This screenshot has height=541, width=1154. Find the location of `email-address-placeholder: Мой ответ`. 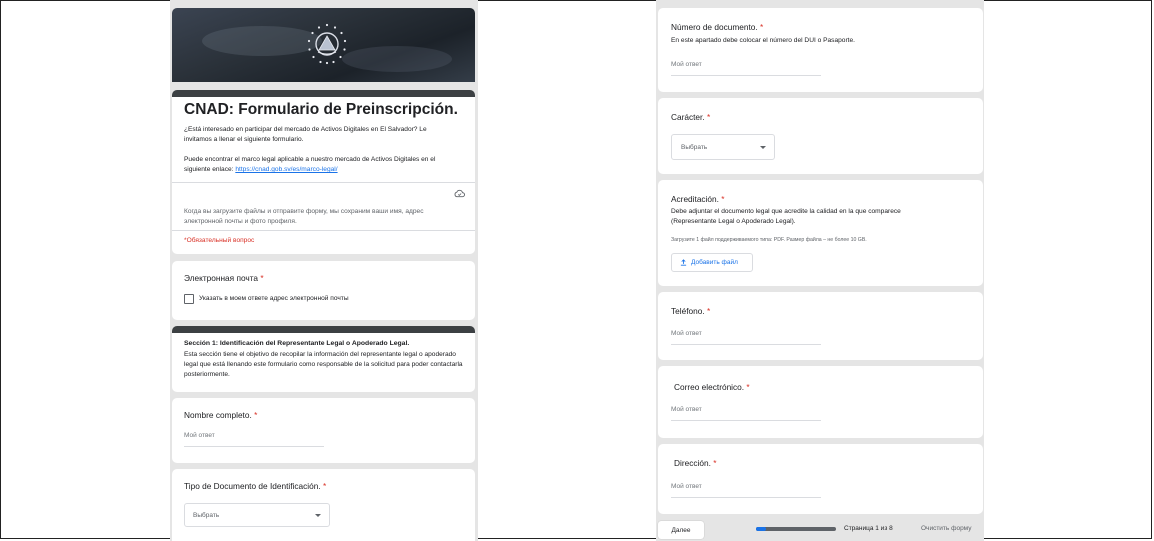

email-address-placeholder: Мой ответ is located at coordinates (686, 409).